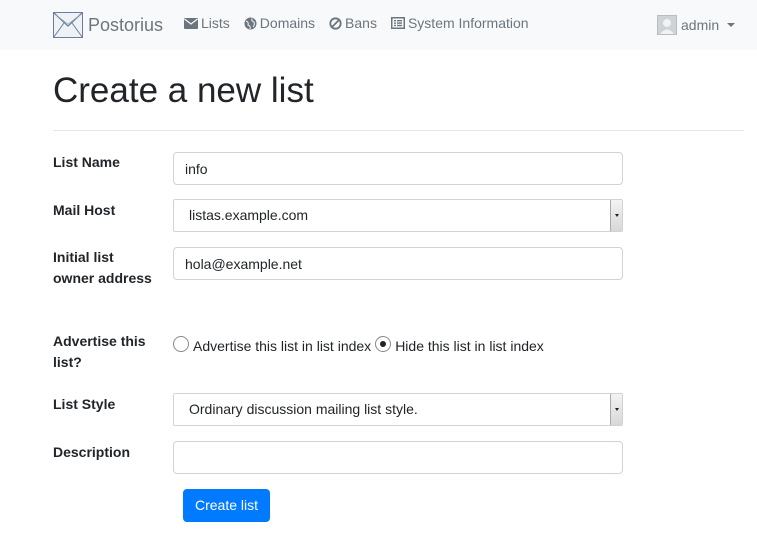 The image size is (757, 552). Describe the element at coordinates (68, 25) in the screenshot. I see `postorius-logo-icon` at that location.